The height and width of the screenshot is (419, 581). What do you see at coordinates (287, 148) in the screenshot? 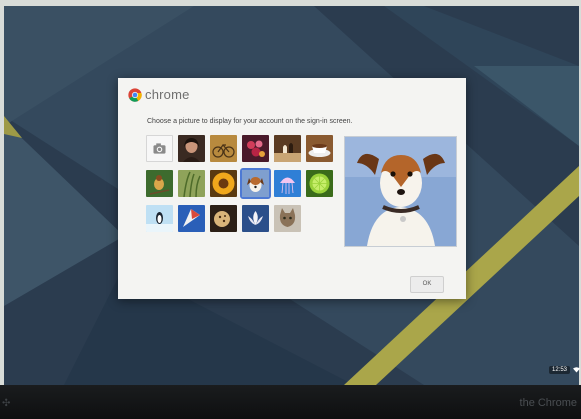
I see `chess-photo` at bounding box center [287, 148].